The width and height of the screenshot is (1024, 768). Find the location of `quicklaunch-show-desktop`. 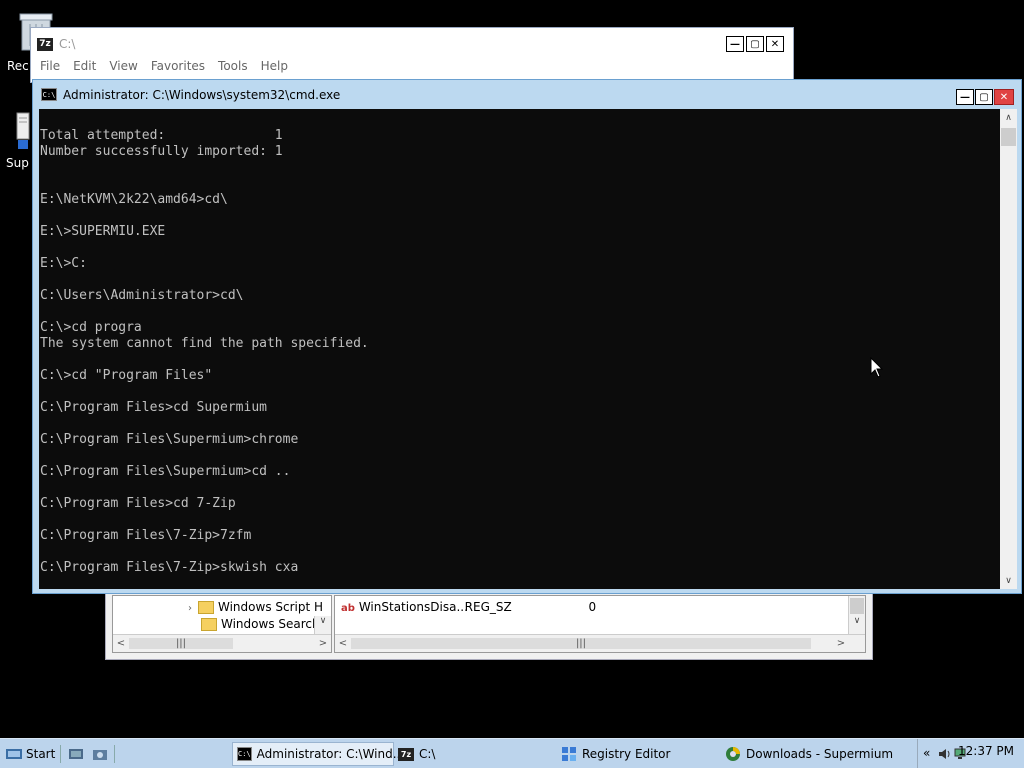

quicklaunch-show-desktop is located at coordinates (76, 754).